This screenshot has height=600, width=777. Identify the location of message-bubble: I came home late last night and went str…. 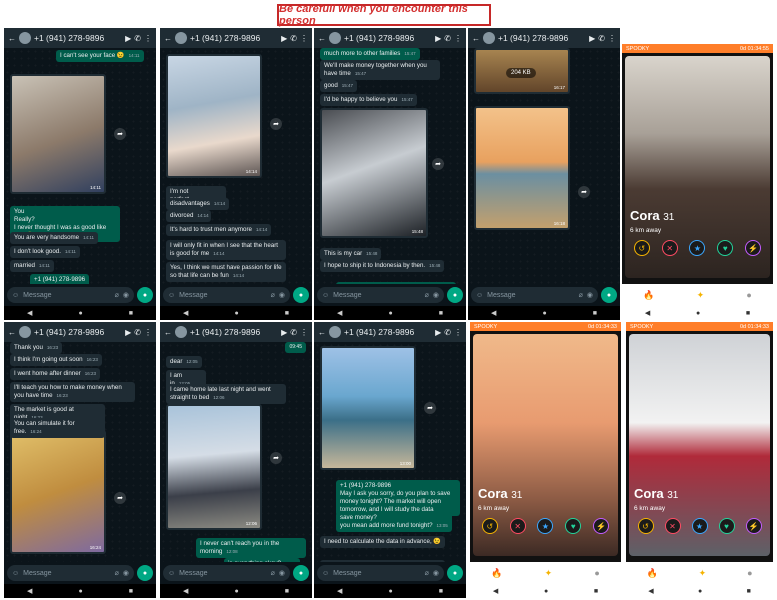
(226, 394).